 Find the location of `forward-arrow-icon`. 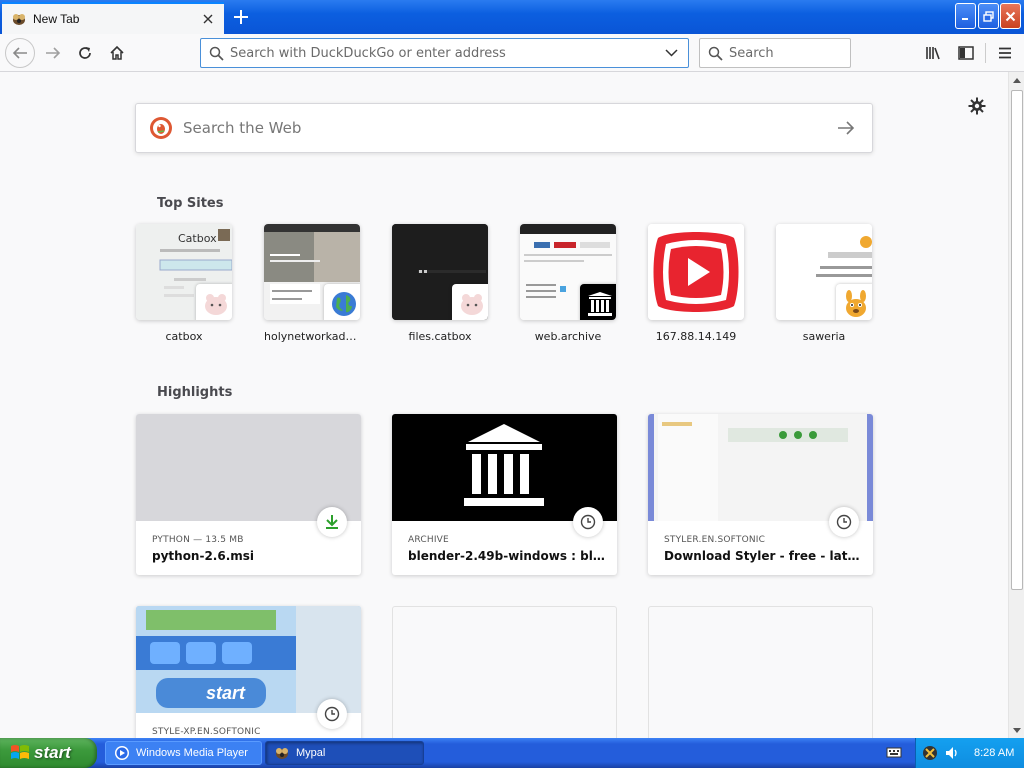

forward-arrow-icon is located at coordinates (53, 53).